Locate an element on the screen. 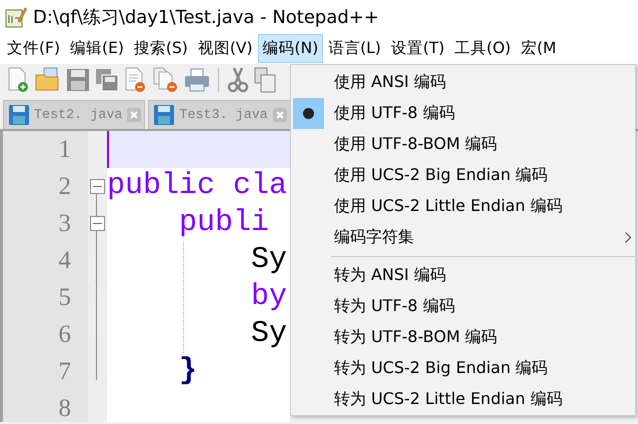 The height and width of the screenshot is (424, 638). line-number: 7 is located at coordinates (65, 372).